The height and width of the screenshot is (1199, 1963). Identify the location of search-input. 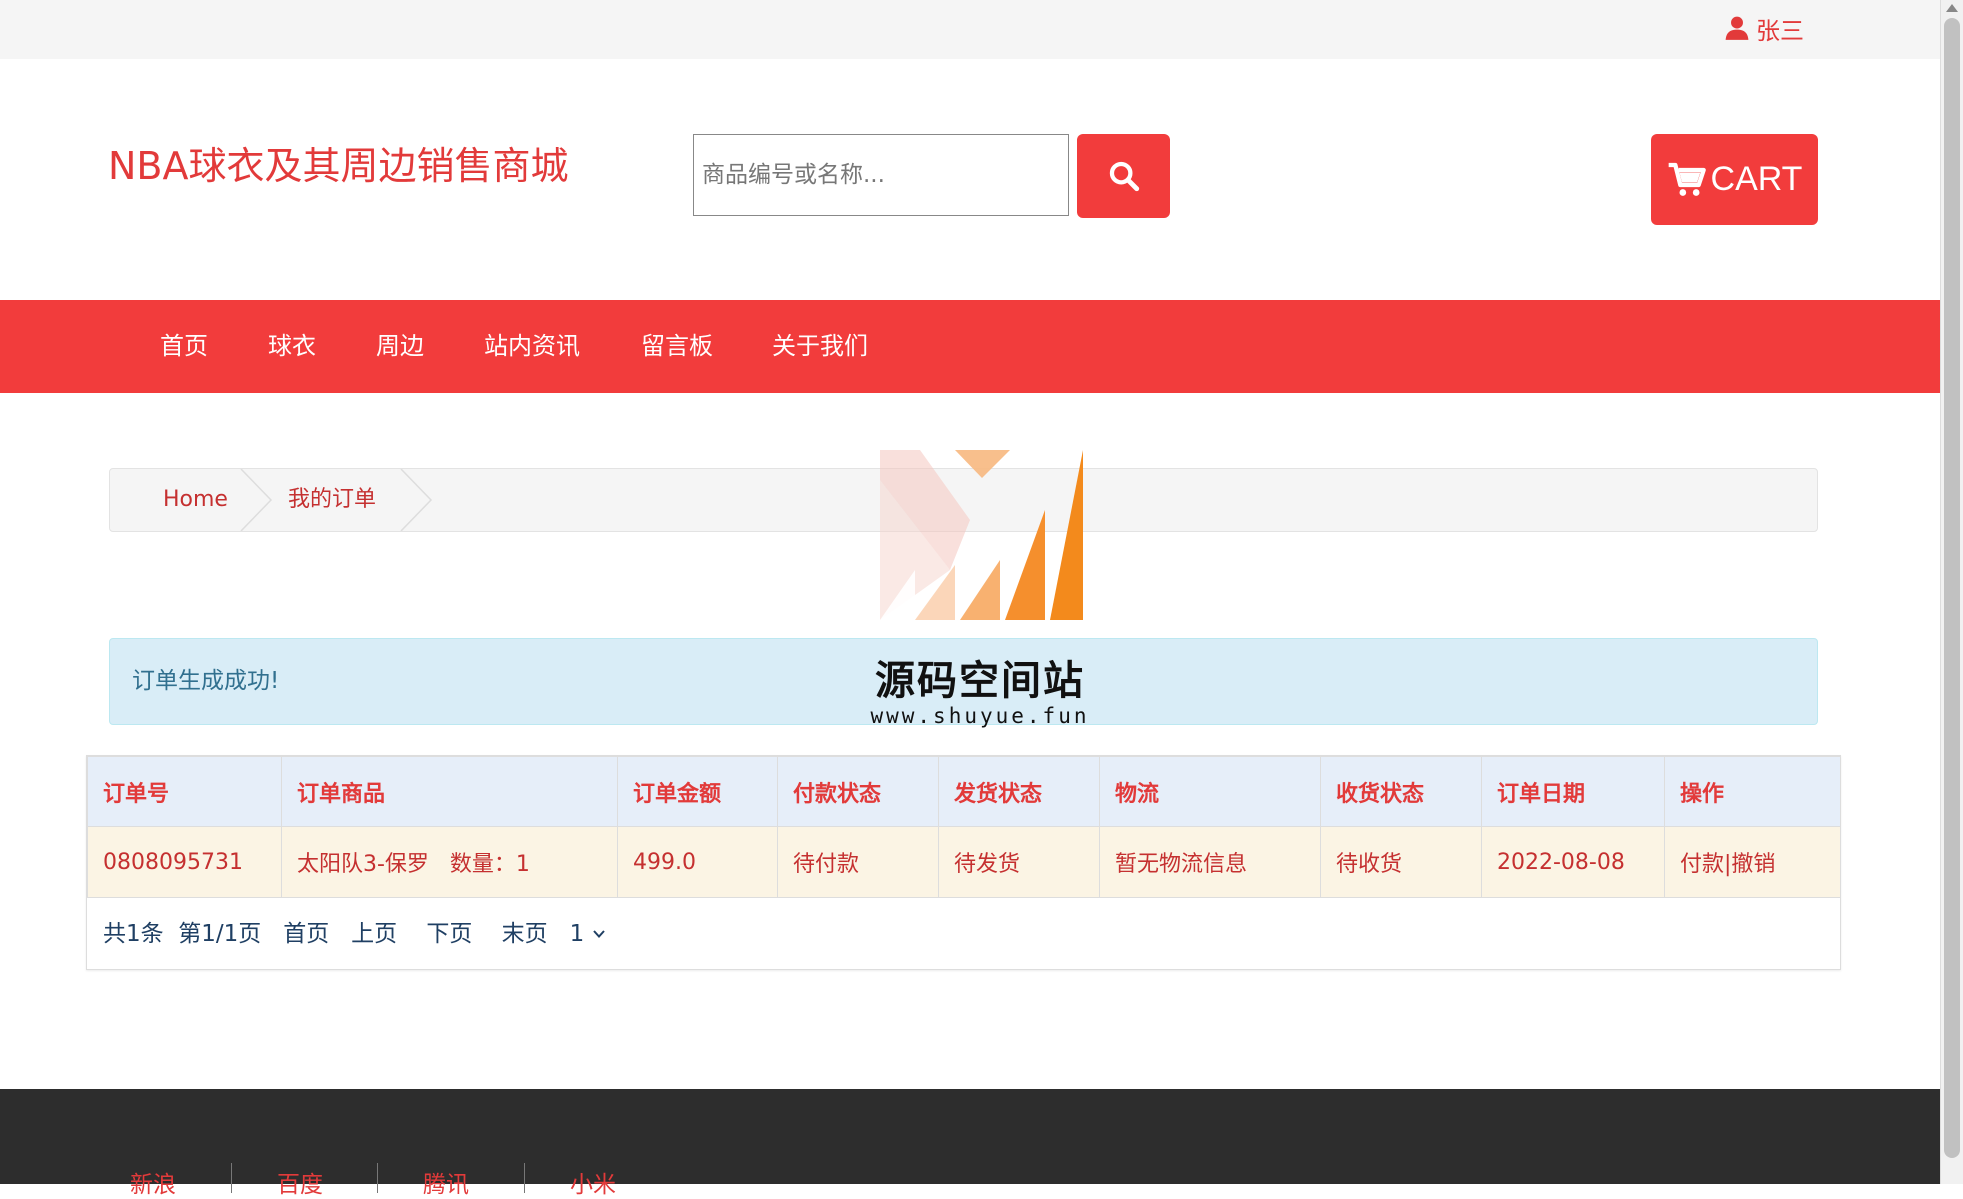
(881, 175).